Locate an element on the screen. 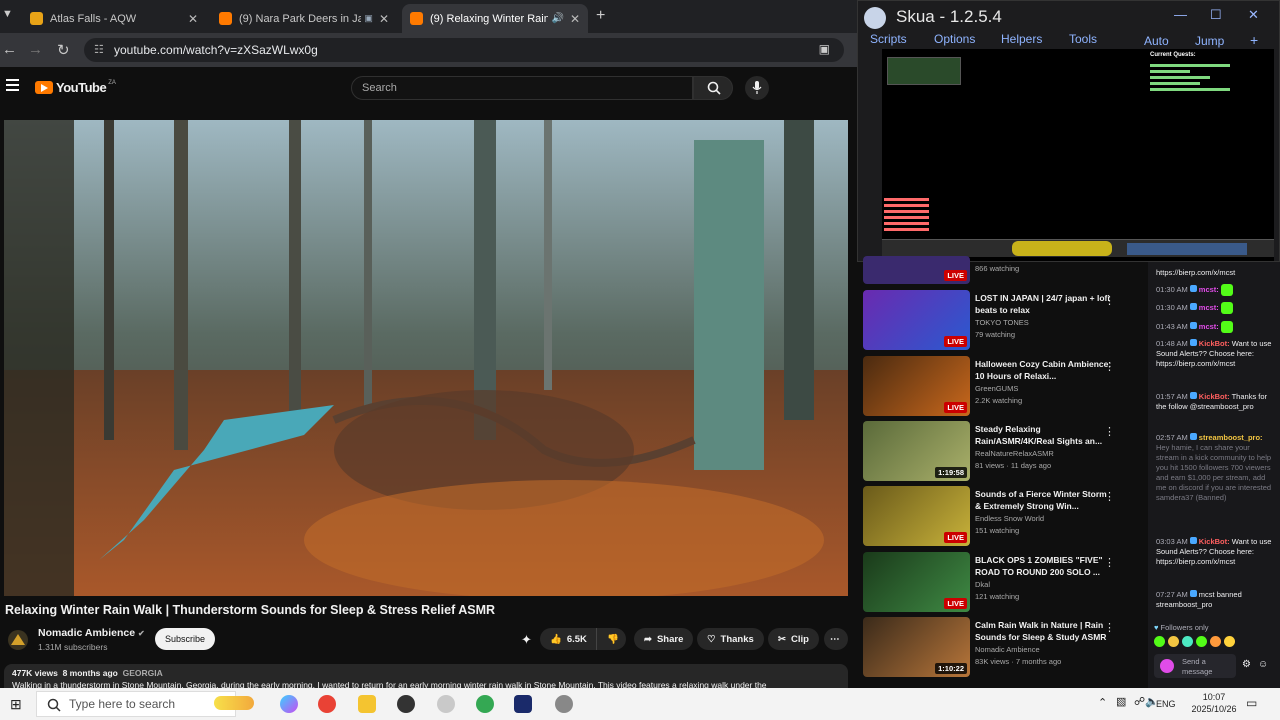 This screenshot has width=1280, height=720. rec-channel: TOKYO TONES is located at coordinates (1002, 322).